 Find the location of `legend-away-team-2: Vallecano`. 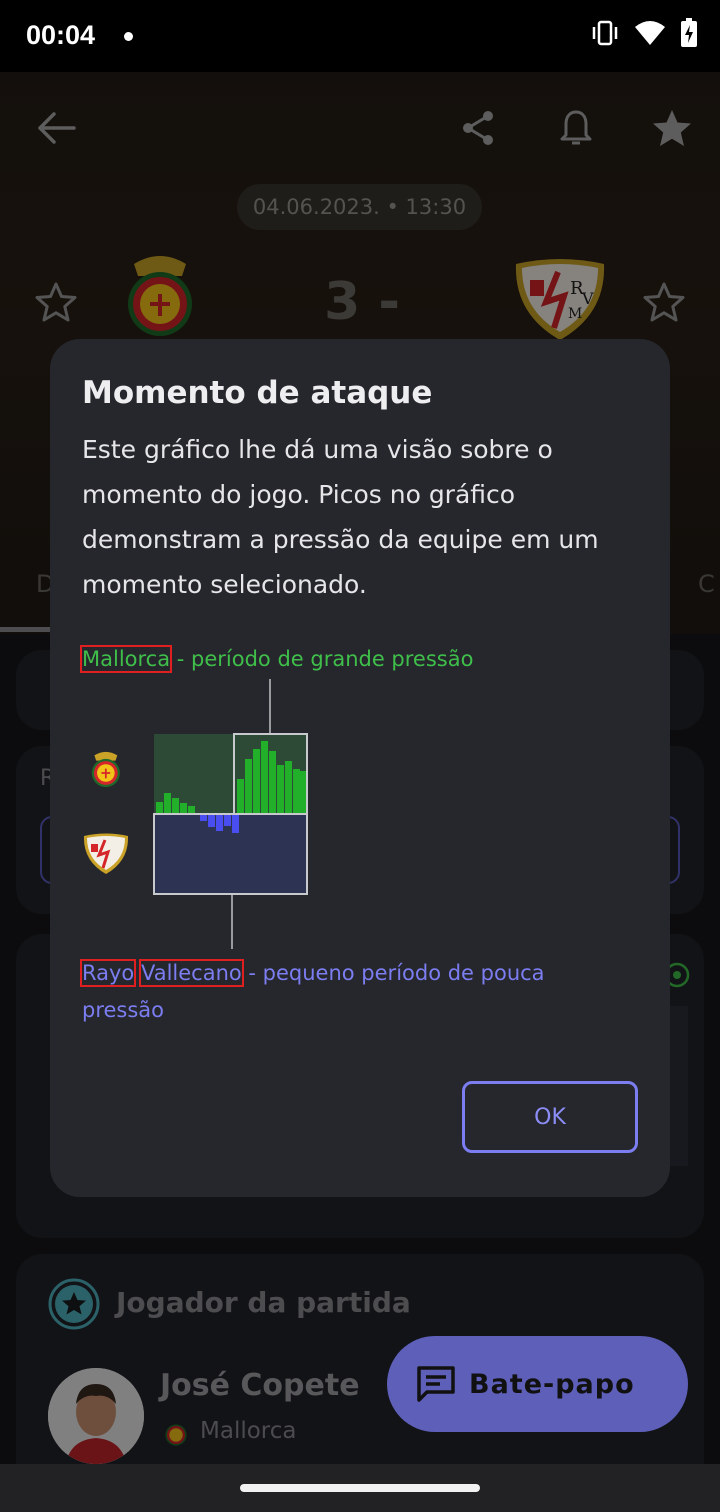

legend-away-team-2: Vallecano is located at coordinates (191, 973).